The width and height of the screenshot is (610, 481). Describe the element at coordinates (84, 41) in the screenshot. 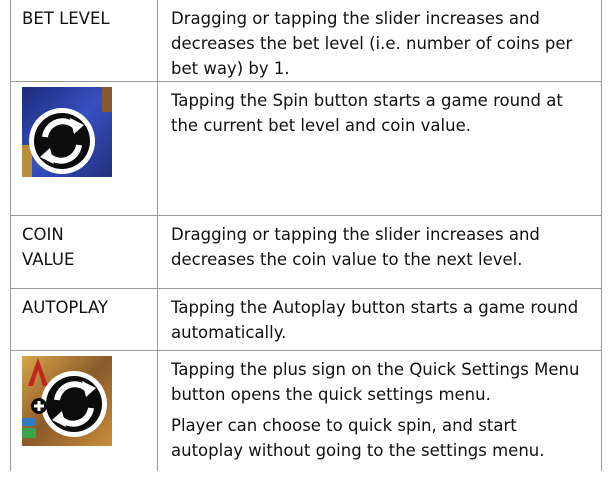

I see `row-label: BET LEVEL` at that location.